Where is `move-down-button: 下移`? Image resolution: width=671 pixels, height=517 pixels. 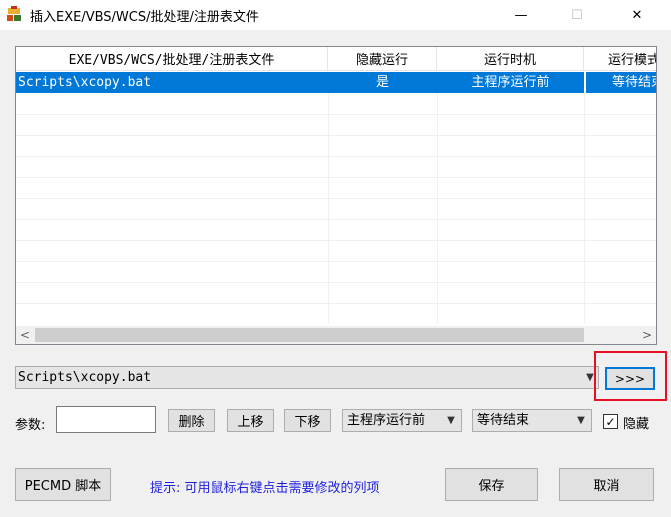 move-down-button: 下移 is located at coordinates (307, 420).